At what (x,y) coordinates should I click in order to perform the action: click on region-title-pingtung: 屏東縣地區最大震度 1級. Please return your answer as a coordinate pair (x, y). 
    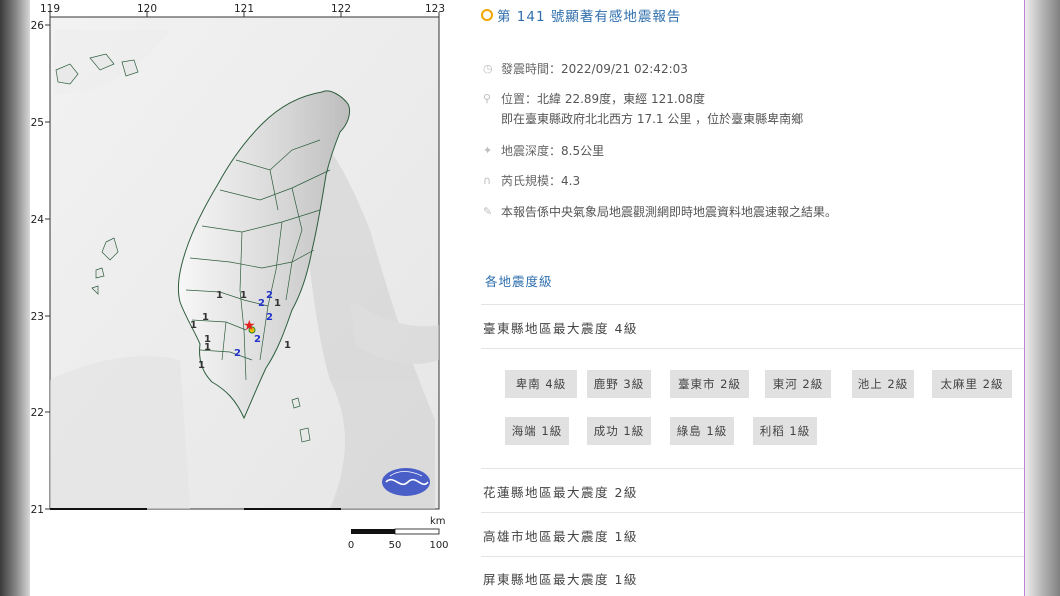
    Looking at the image, I should click on (560, 578).